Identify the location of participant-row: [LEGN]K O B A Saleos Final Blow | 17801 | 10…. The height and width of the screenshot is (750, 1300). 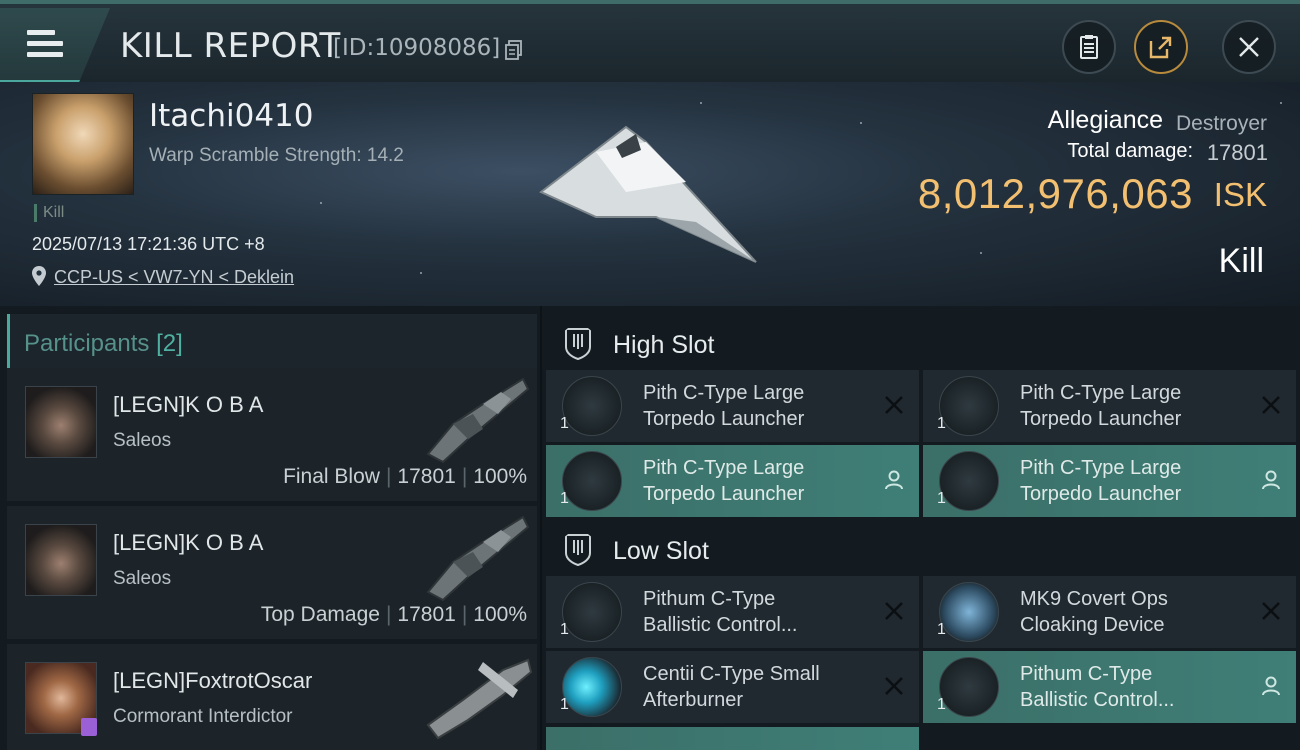
(272, 434).